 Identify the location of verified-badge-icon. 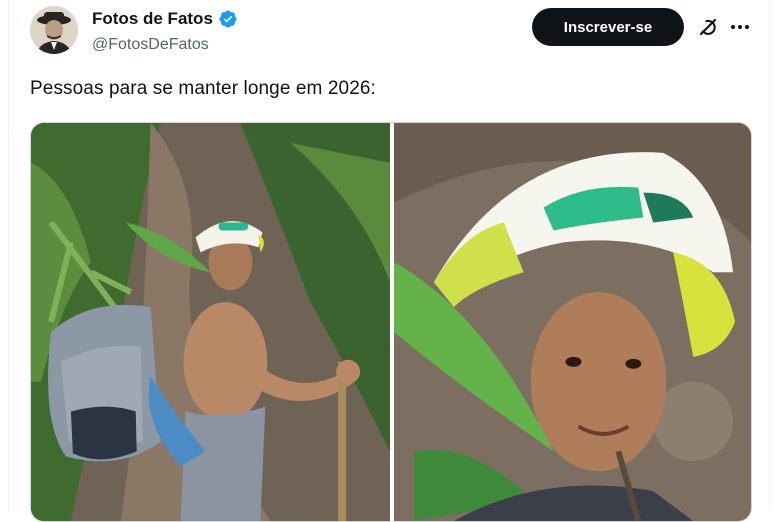
(228, 19).